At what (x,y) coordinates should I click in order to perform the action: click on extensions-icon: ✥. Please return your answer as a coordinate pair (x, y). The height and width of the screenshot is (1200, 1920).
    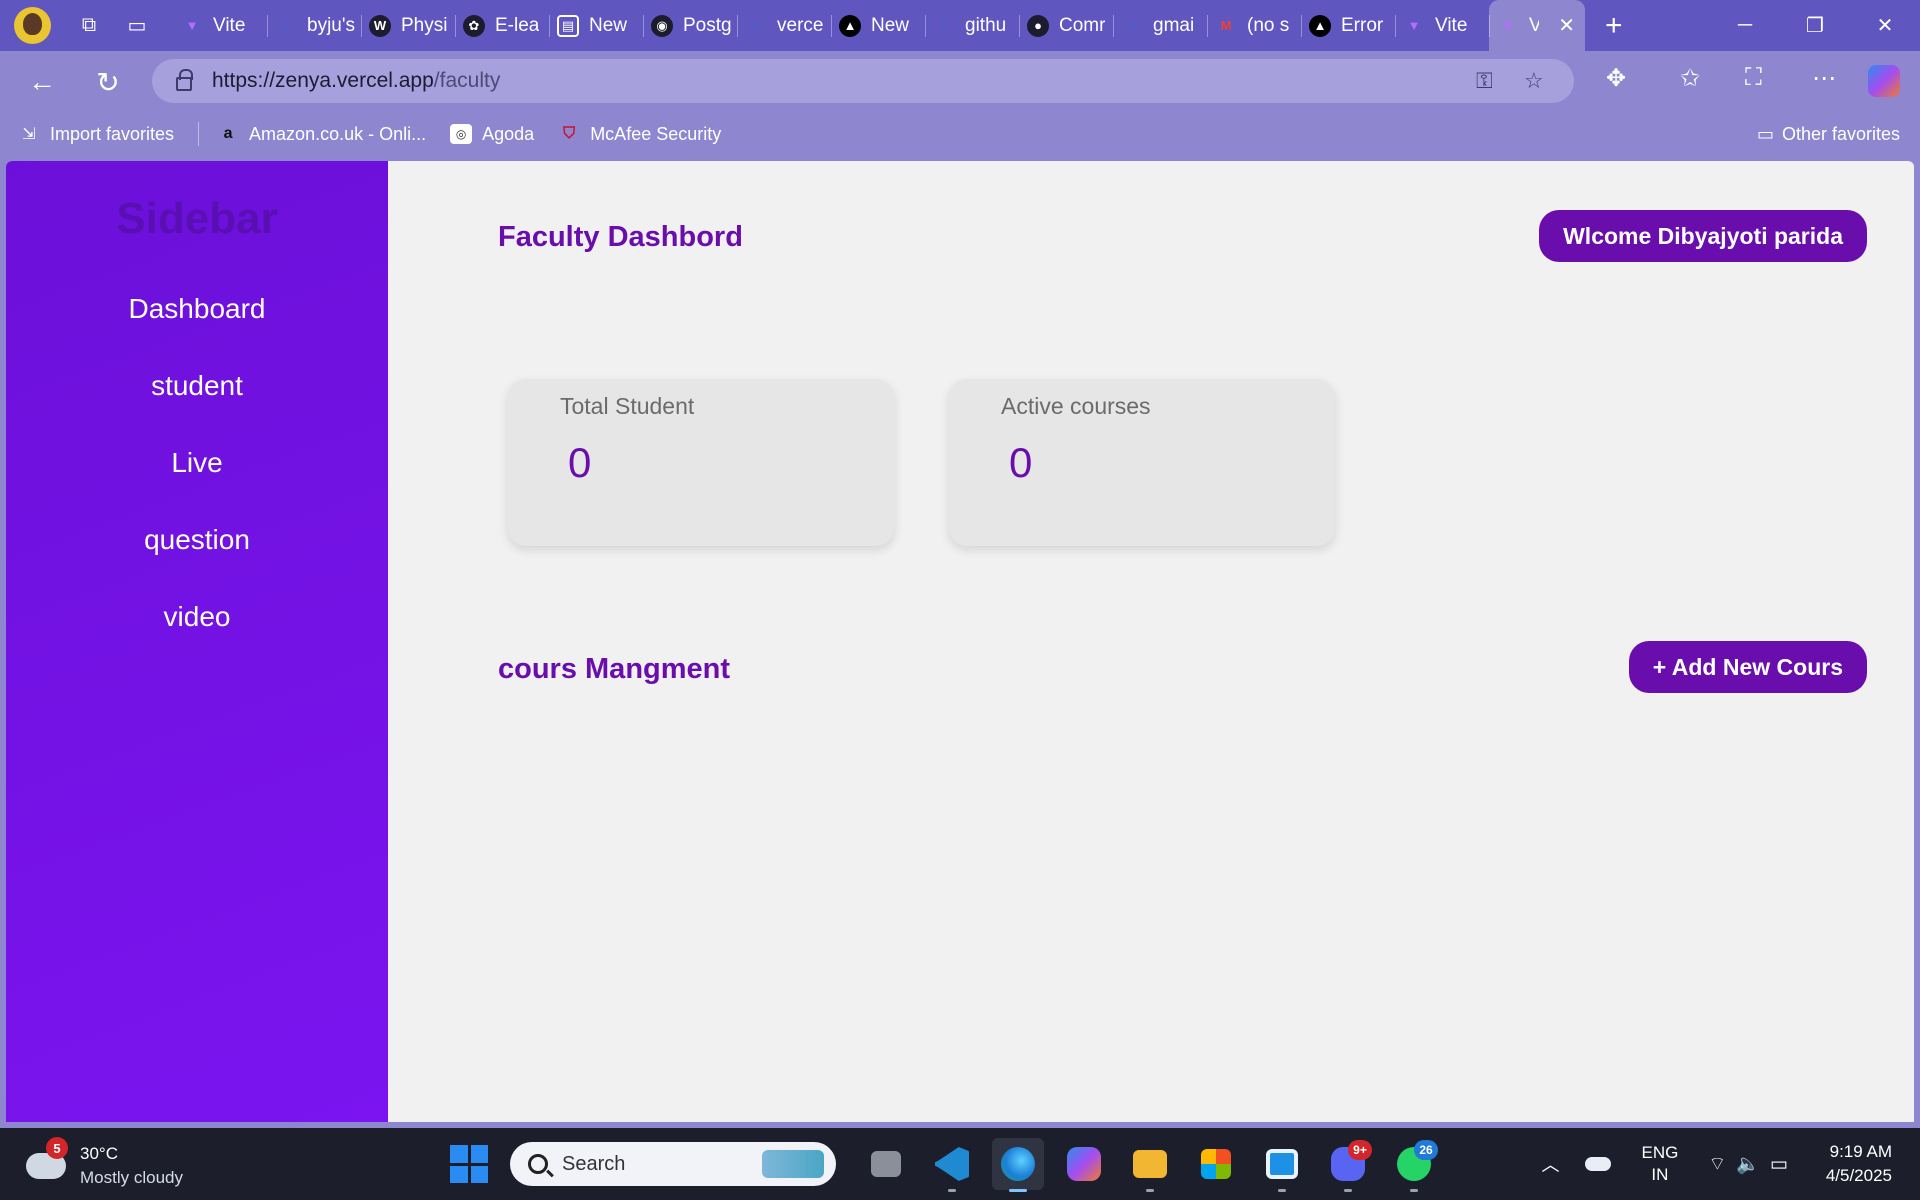
    Looking at the image, I should click on (1616, 78).